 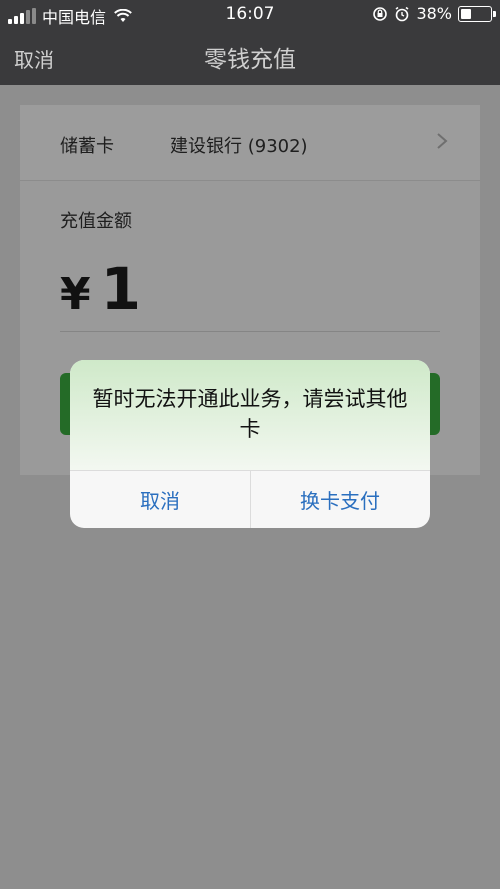 I want to click on alert-message: 暂时无法开通此业务，请尝试其他卡, so click(x=250, y=414).